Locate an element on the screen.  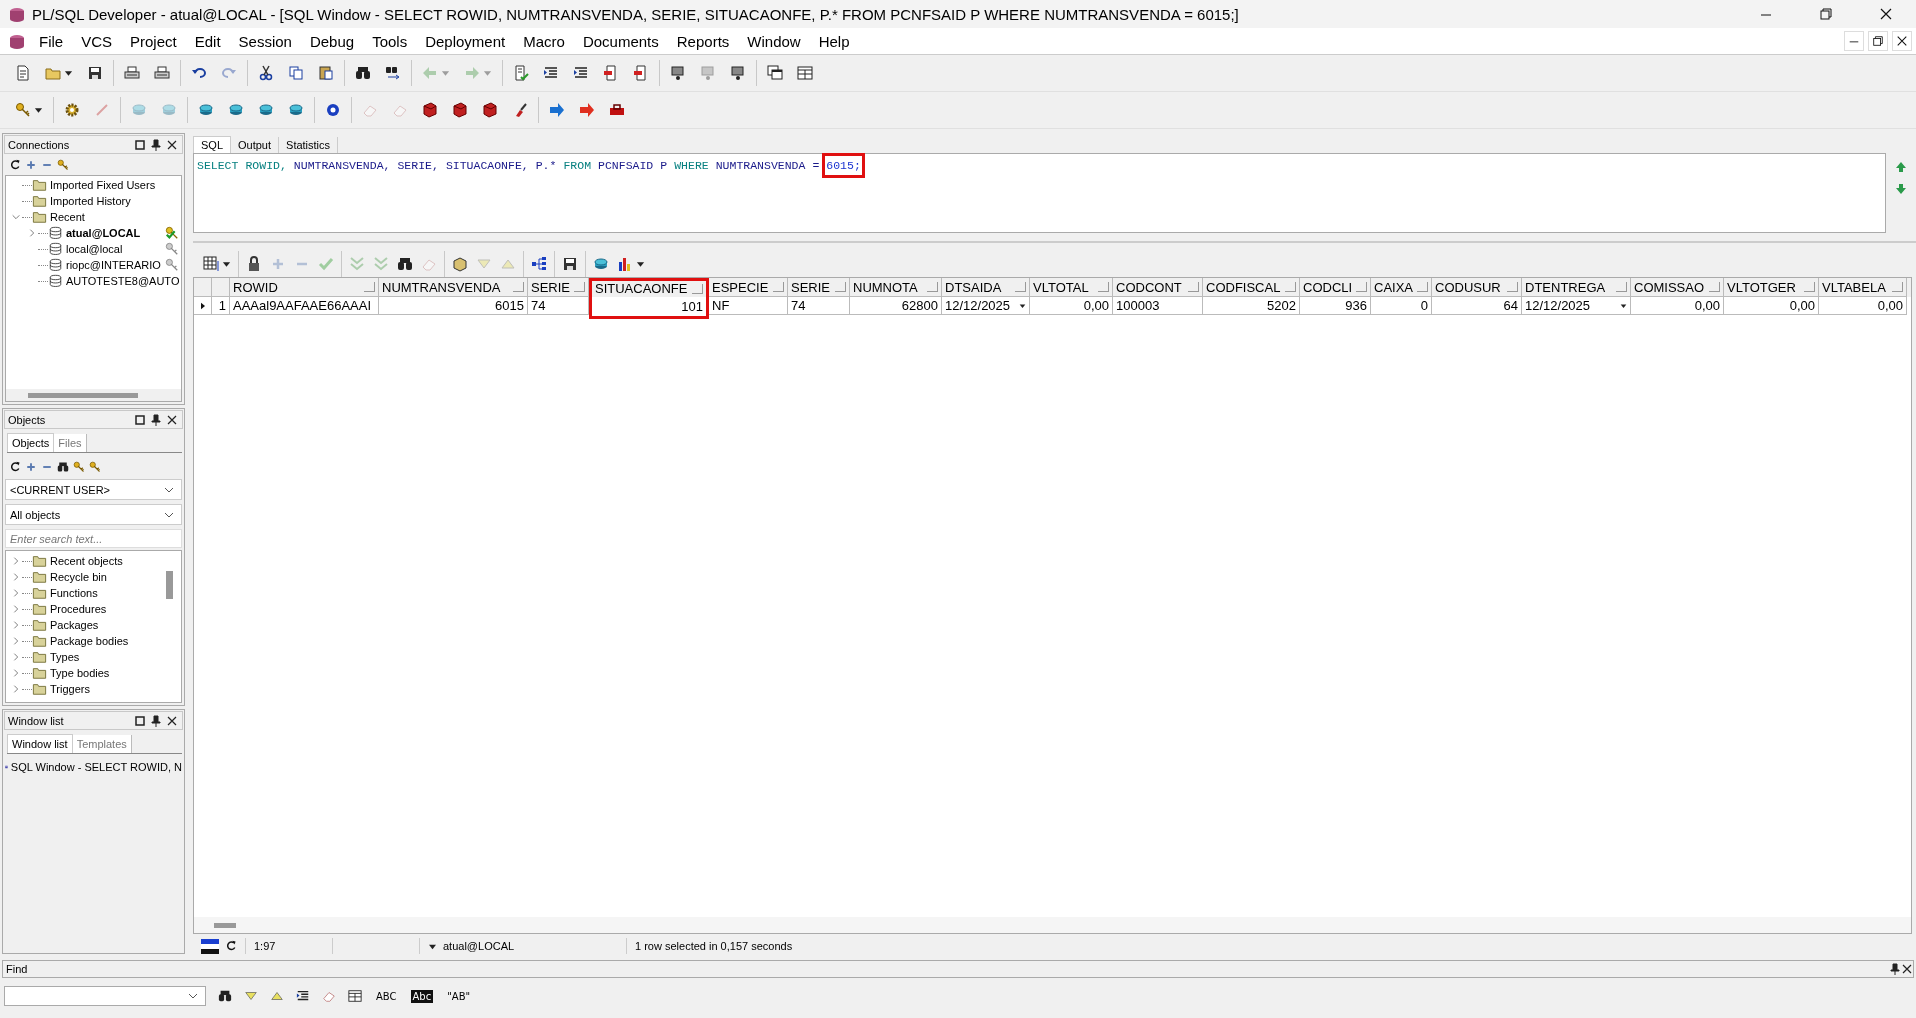
column-header: CODCONT is located at coordinates (1158, 287).